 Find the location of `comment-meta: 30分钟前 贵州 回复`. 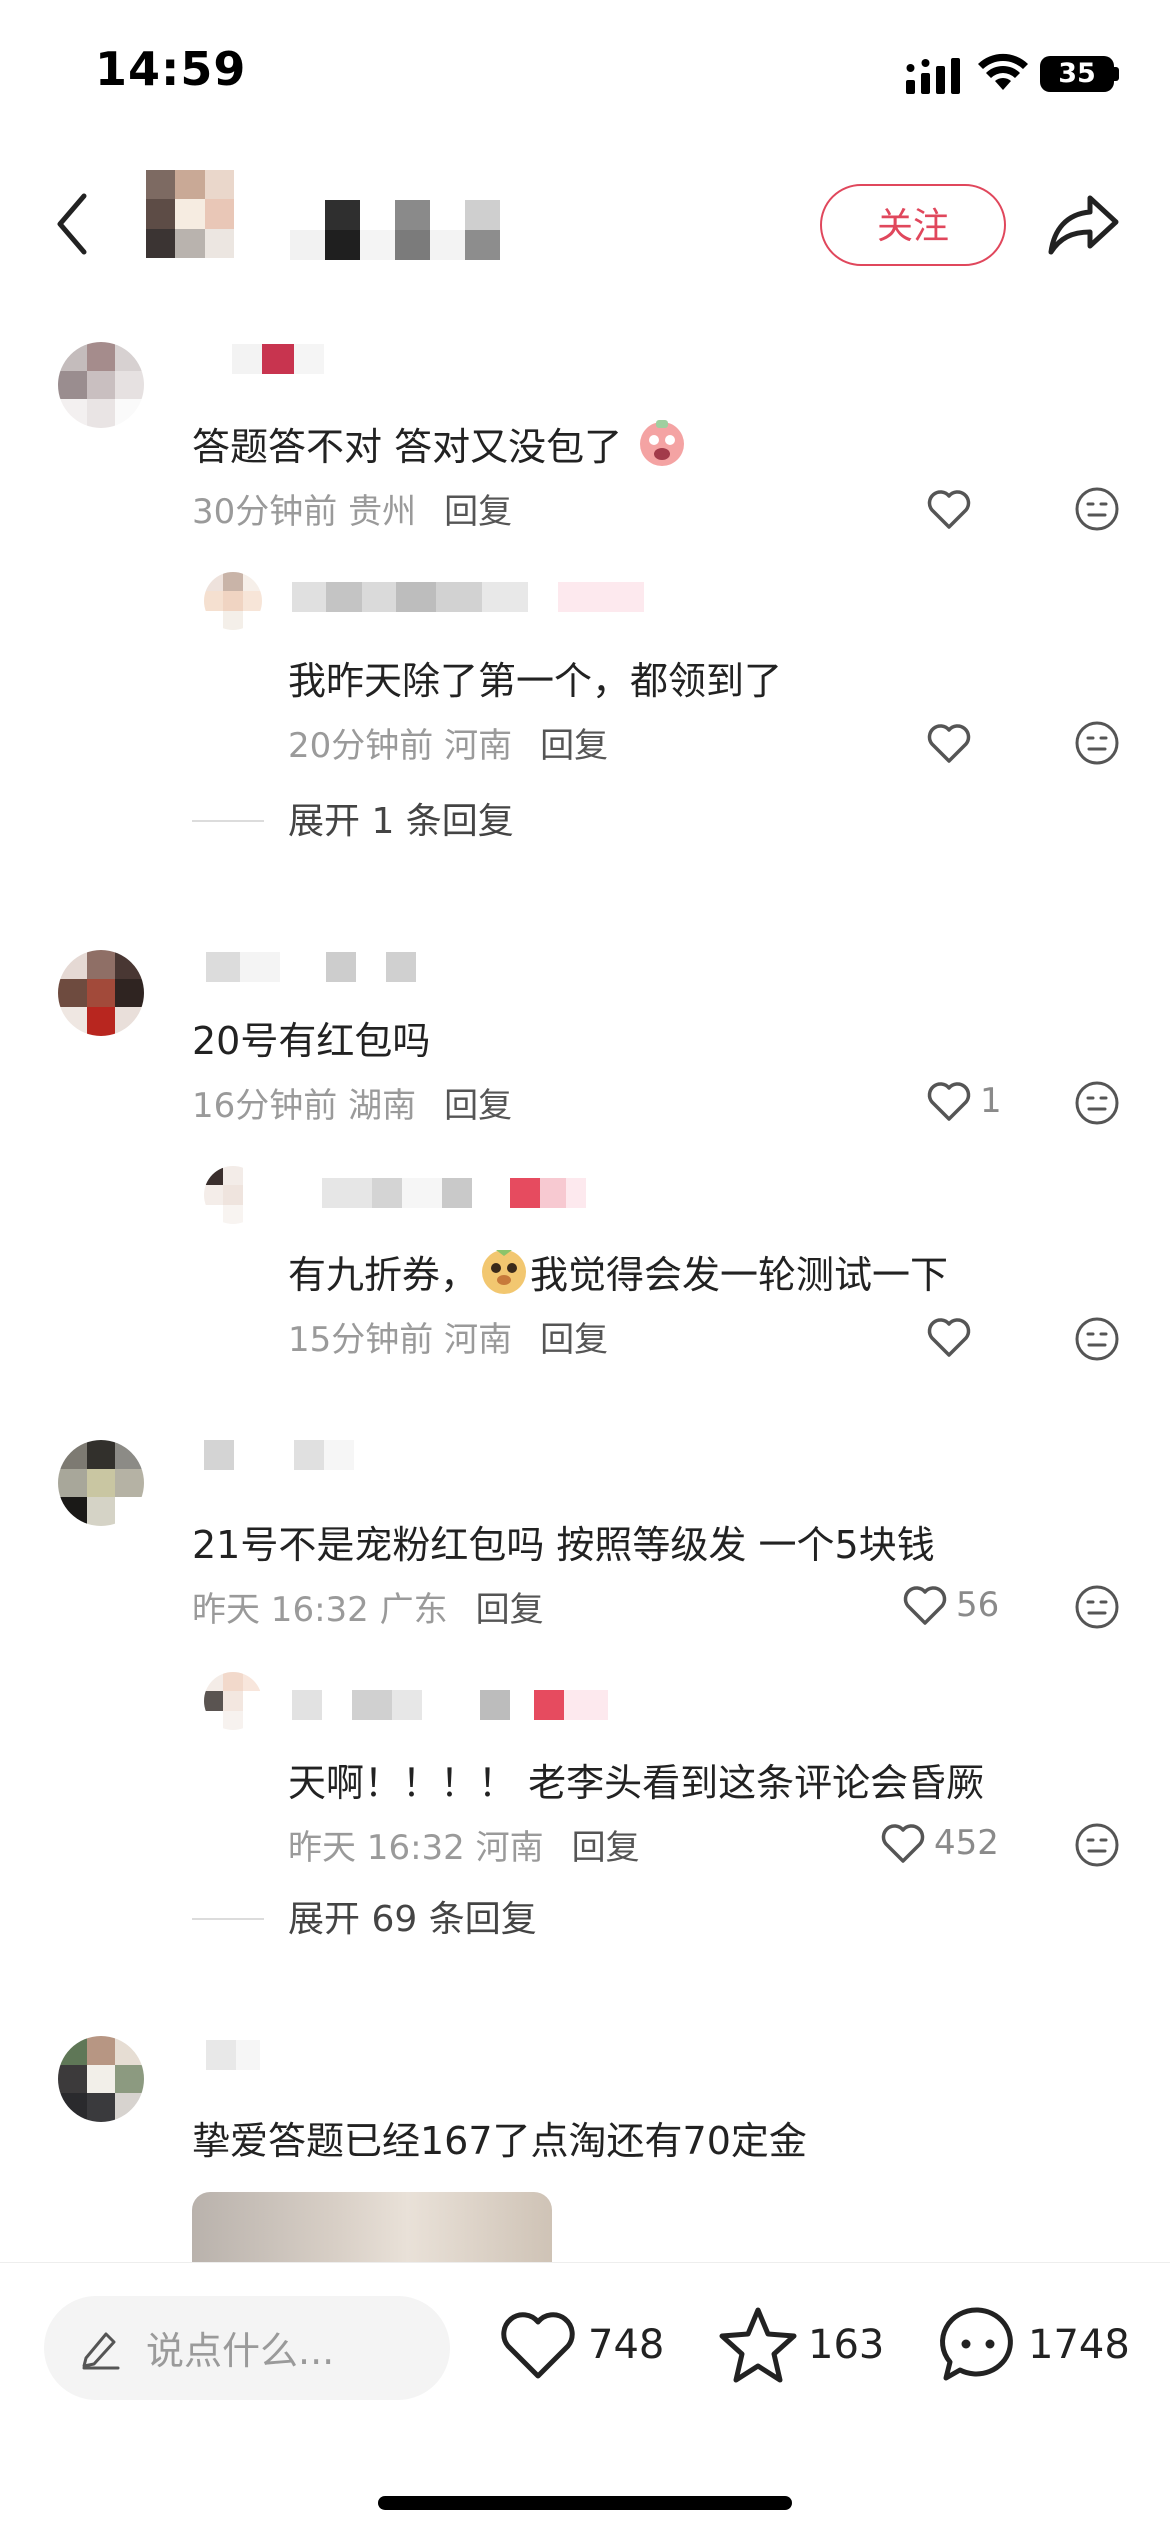

comment-meta: 30分钟前 贵州 回复 is located at coordinates (352, 508).